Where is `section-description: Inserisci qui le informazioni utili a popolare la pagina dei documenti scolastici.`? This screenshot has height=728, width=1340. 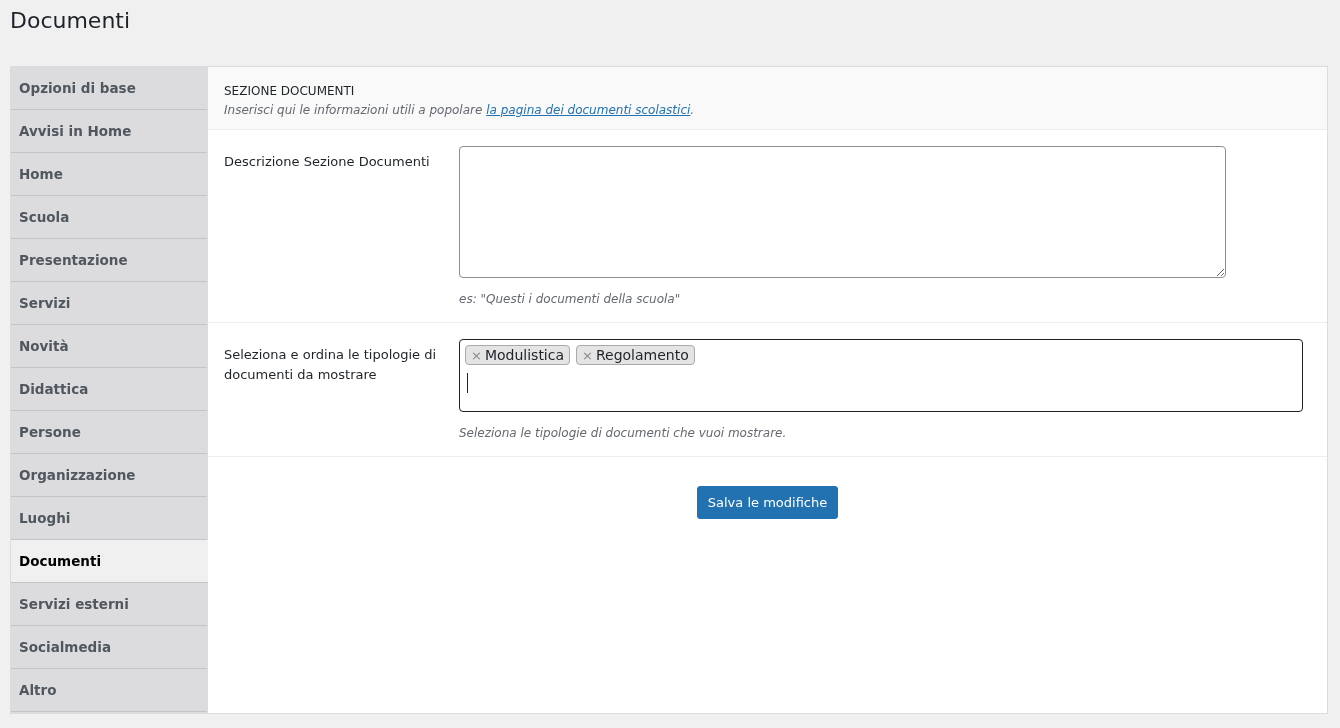 section-description: Inserisci qui le informazioni utili a popolare la pagina dei documenti scolastici. is located at coordinates (460, 110).